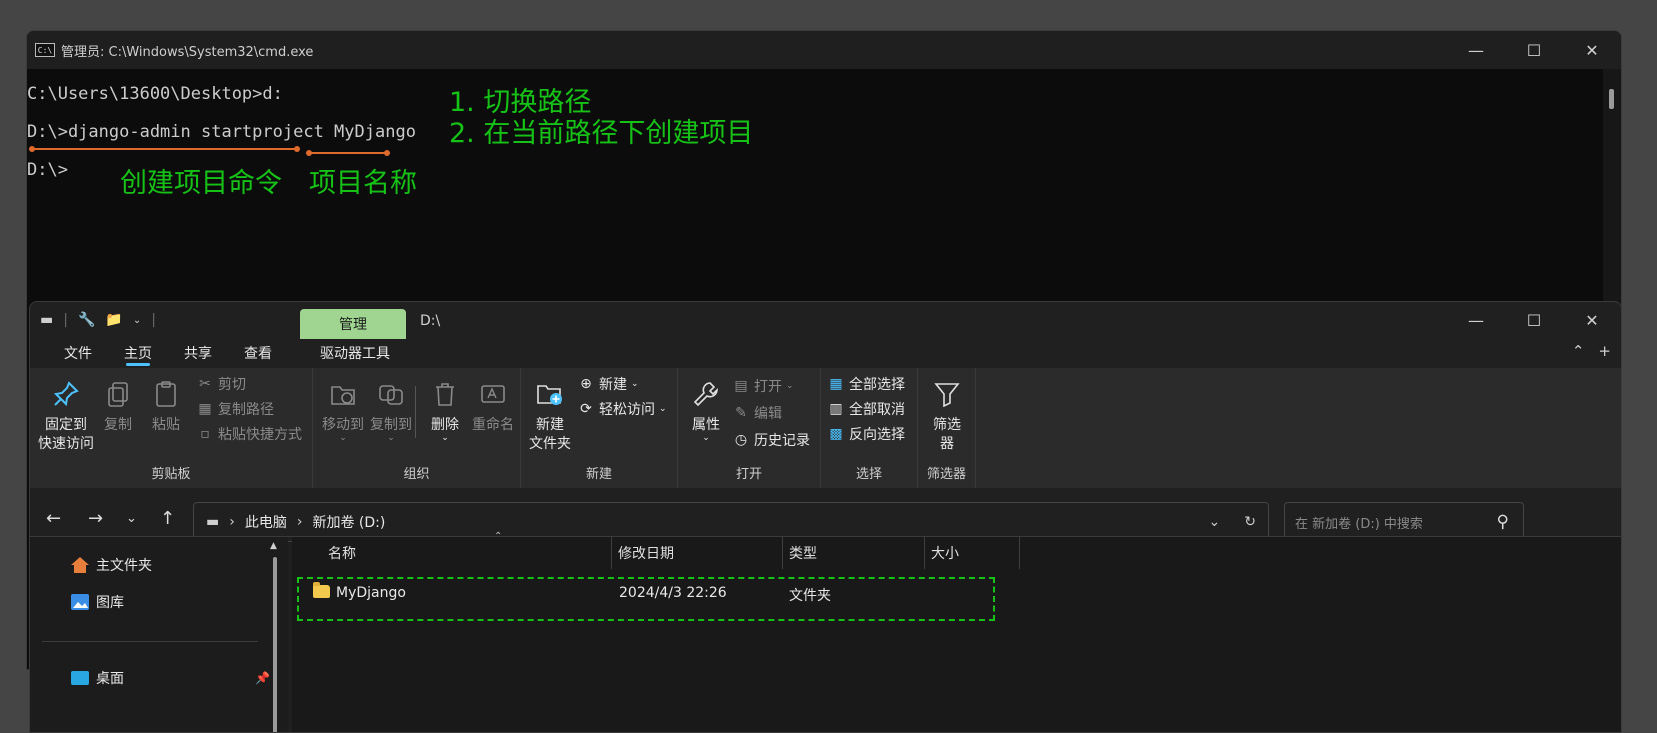  What do you see at coordinates (258, 353) in the screenshot?
I see `tab-view: 查看` at bounding box center [258, 353].